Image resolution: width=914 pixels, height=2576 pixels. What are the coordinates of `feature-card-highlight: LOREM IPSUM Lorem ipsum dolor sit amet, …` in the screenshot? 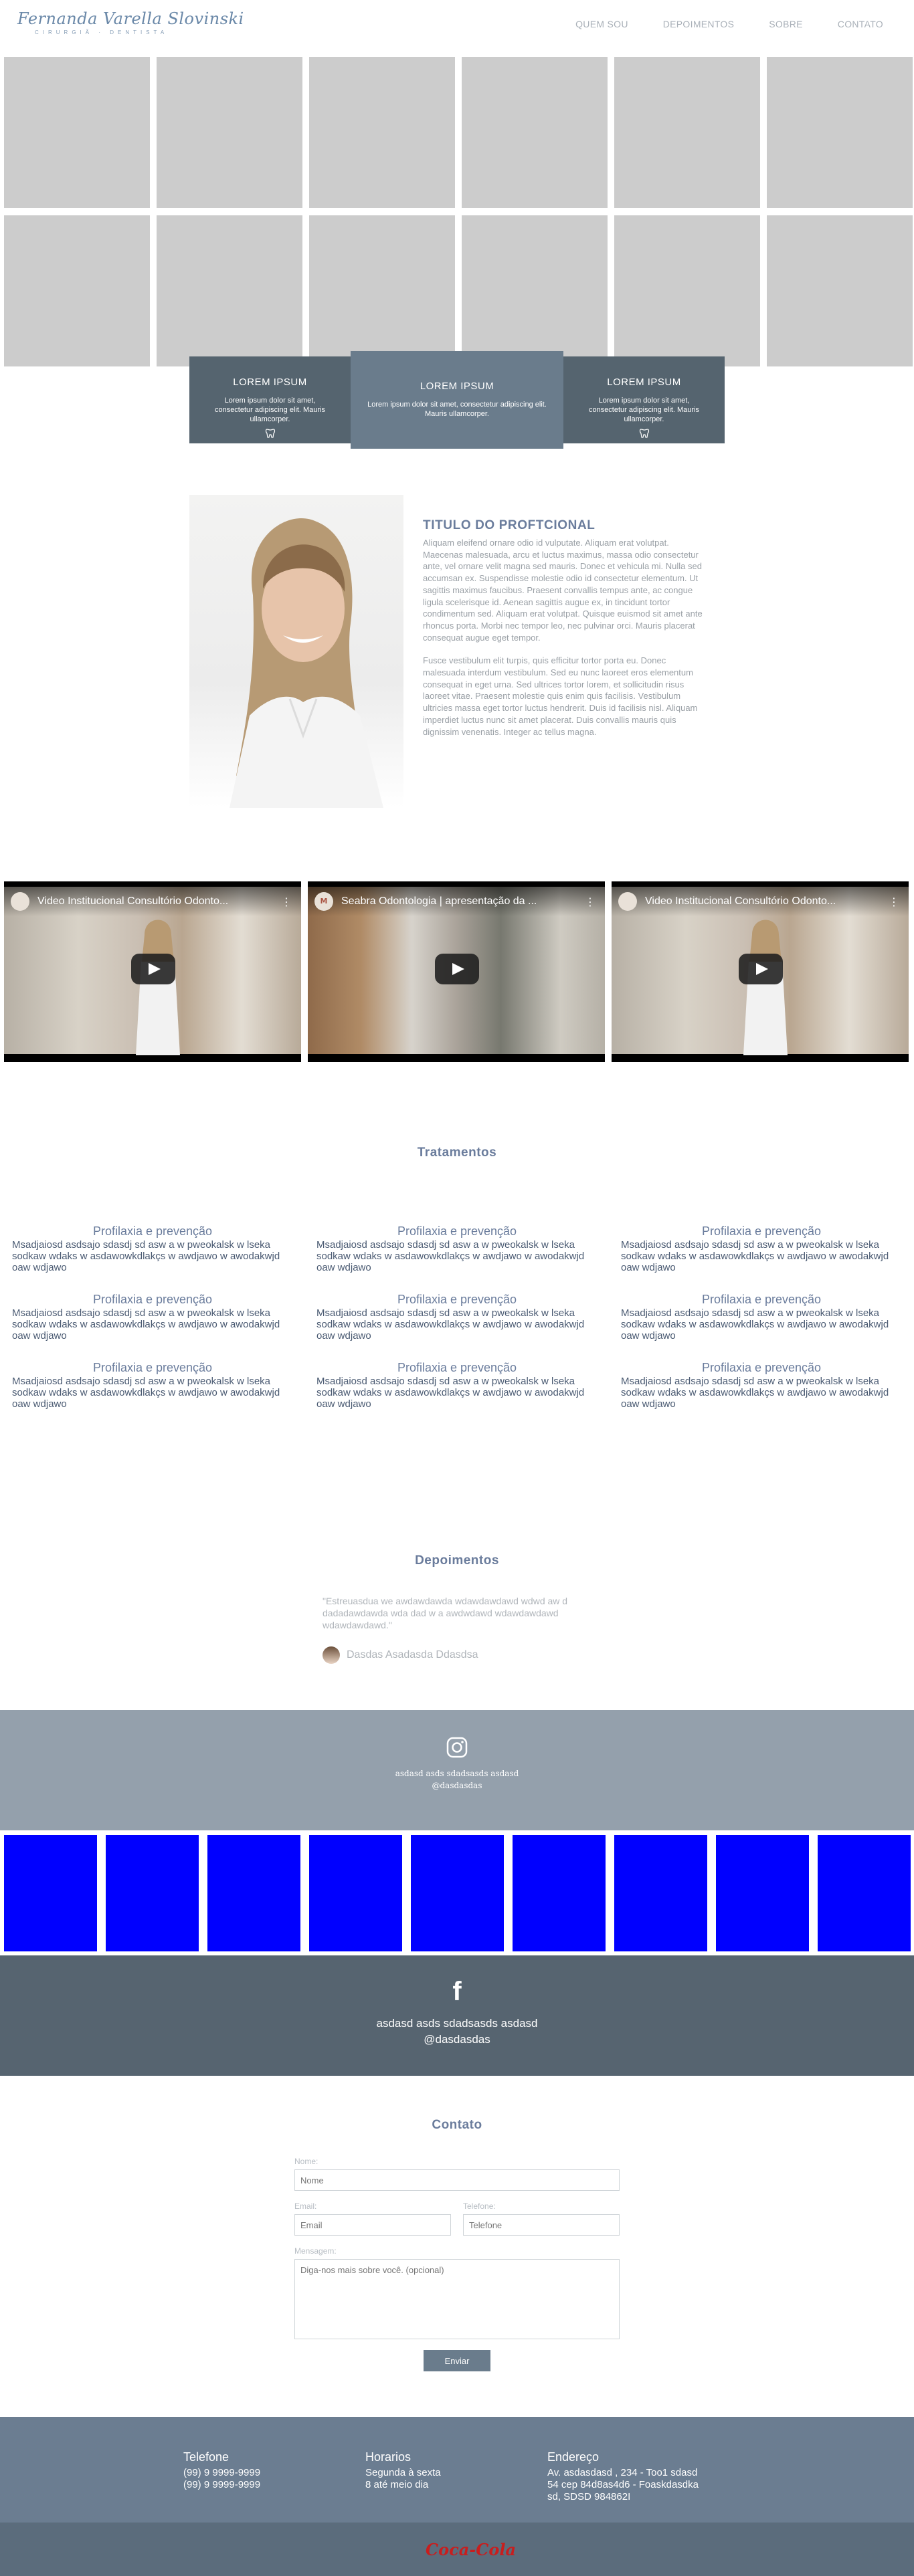 It's located at (457, 400).